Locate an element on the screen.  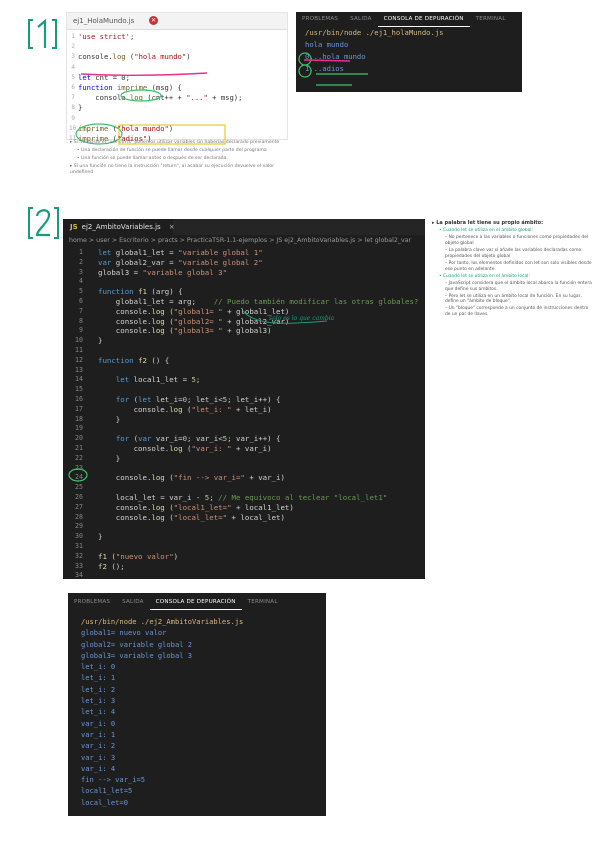
line-number: 12 is located at coordinates (79, 359).